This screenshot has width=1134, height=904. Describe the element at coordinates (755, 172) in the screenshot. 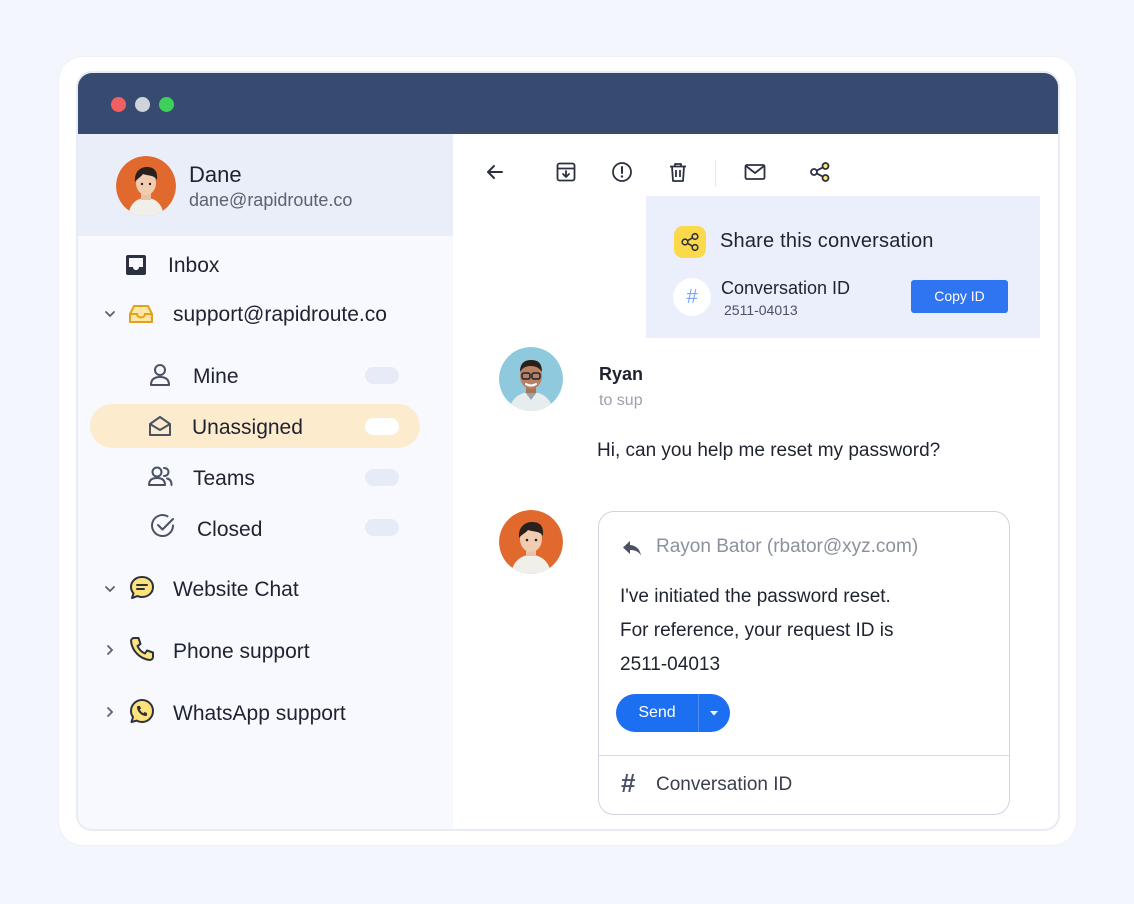

I see `mail-icon` at that location.